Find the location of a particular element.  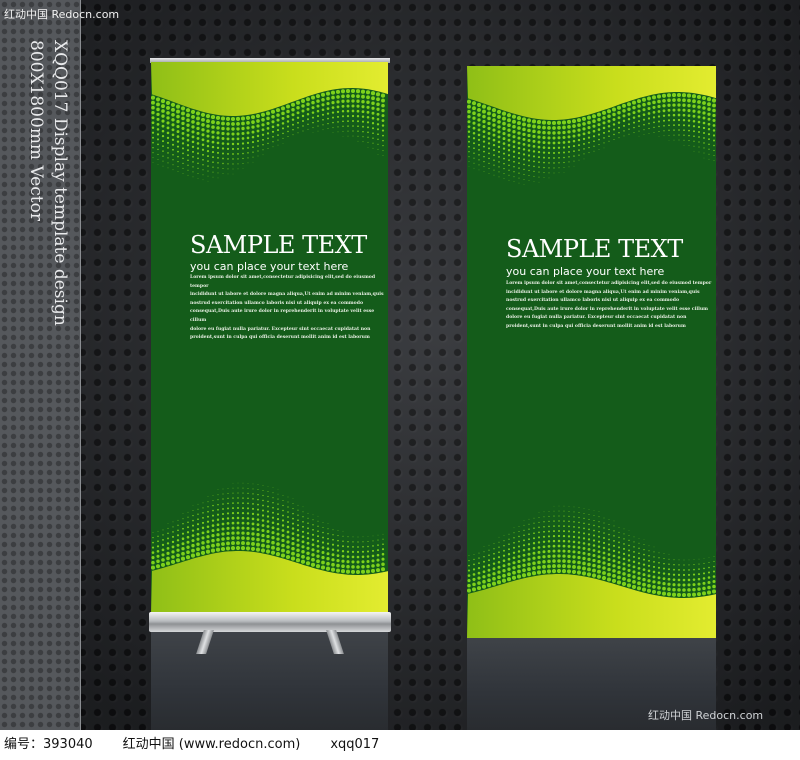

side-title-line2: 800X1800mm Vector is located at coordinates (36, 130).